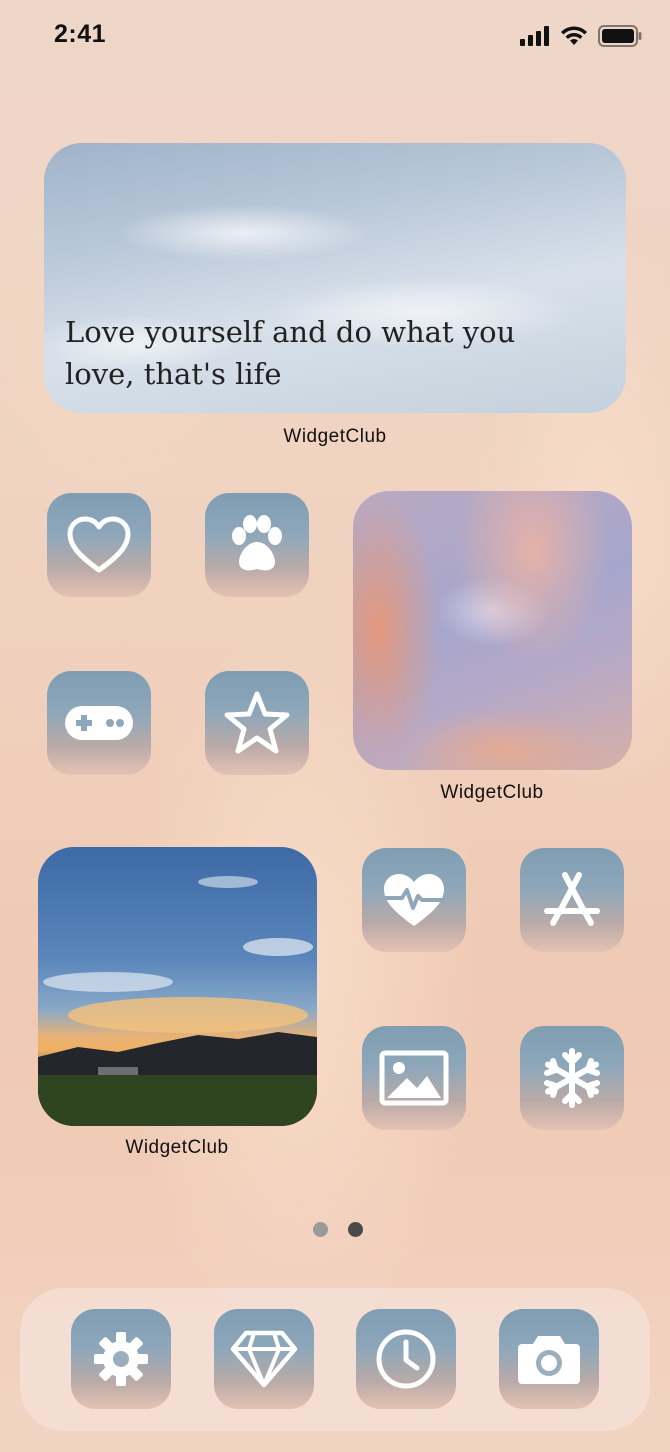  I want to click on paw-app, so click(257, 545).